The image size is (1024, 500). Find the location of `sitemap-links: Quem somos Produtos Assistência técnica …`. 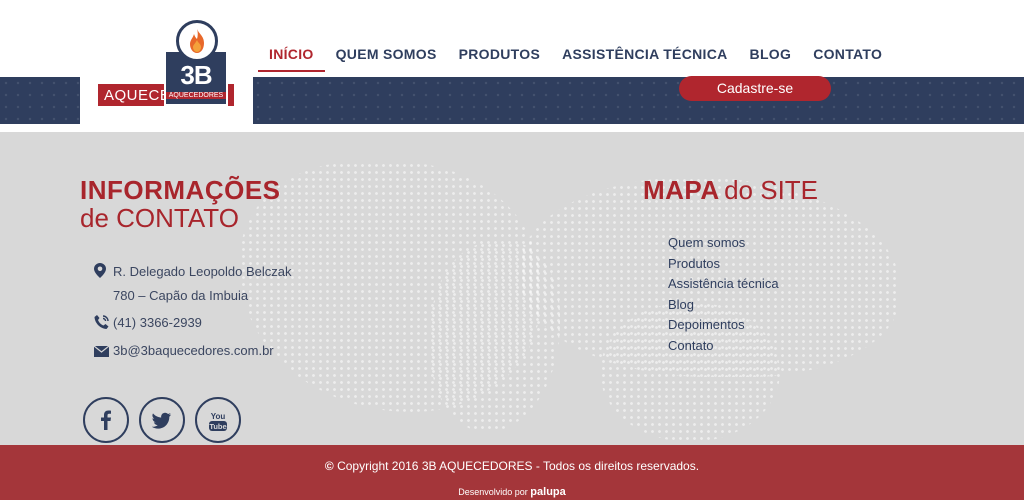

sitemap-links: Quem somos Produtos Assistência técnica … is located at coordinates (723, 294).